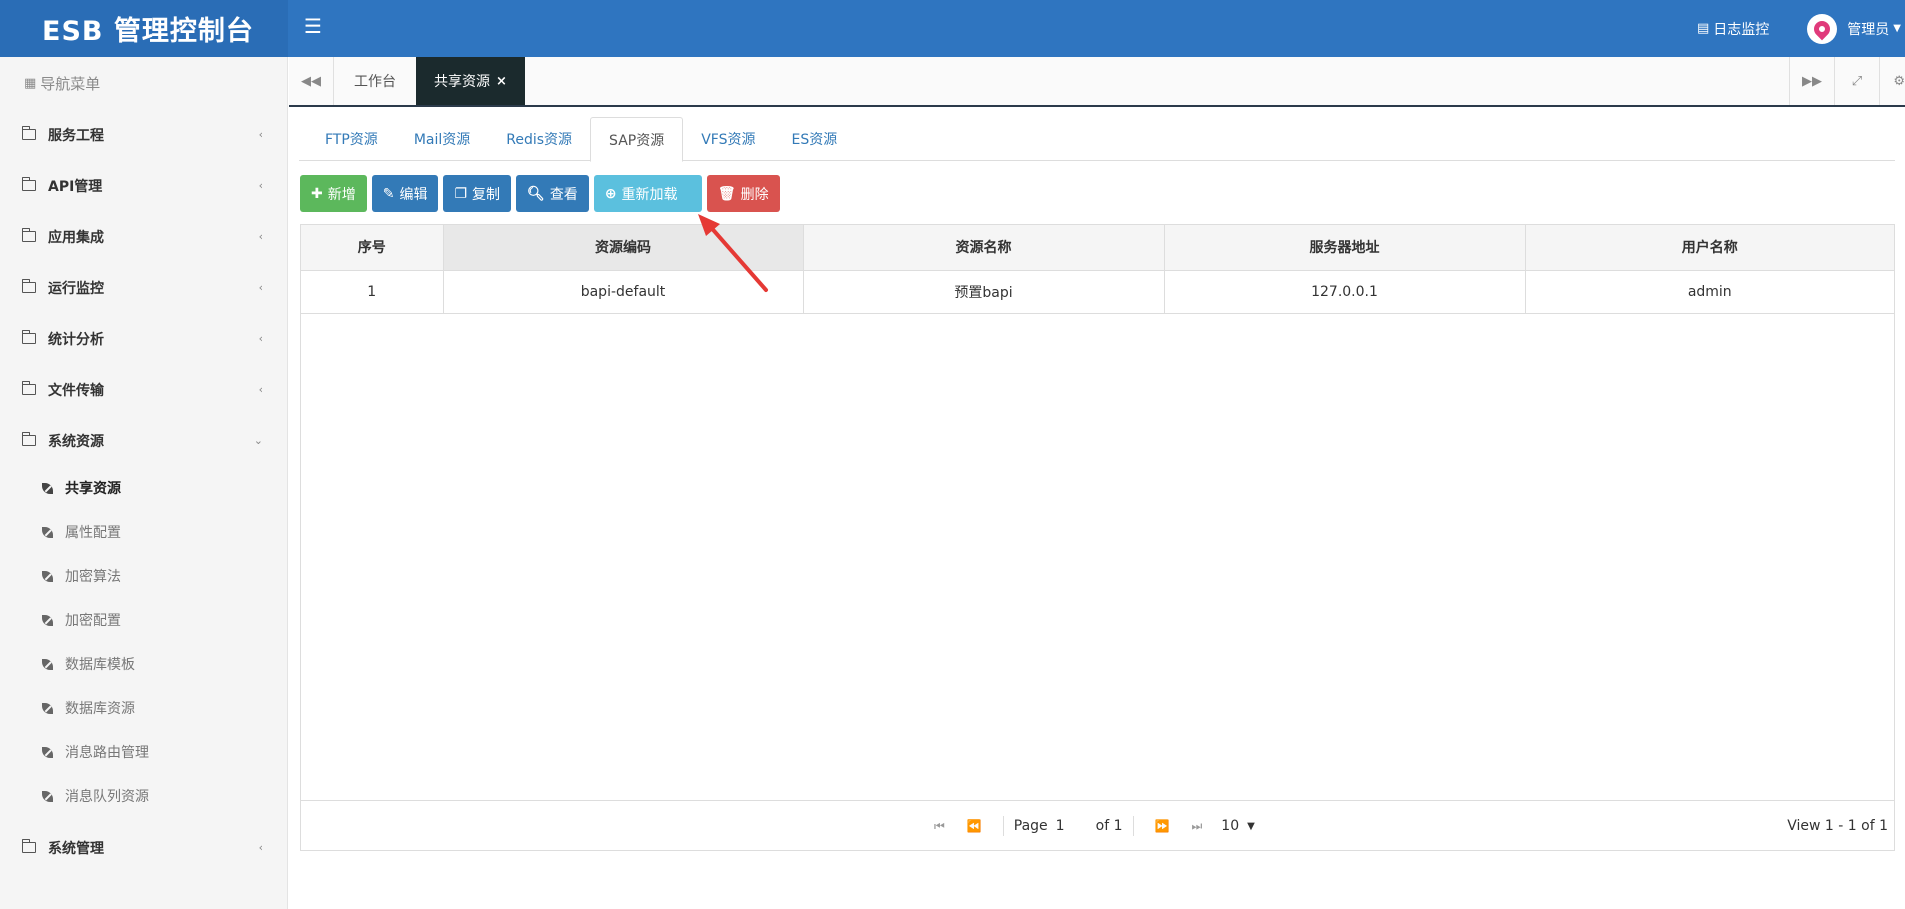  I want to click on tabs-scroll-left-icon: ◀◀, so click(311, 81).